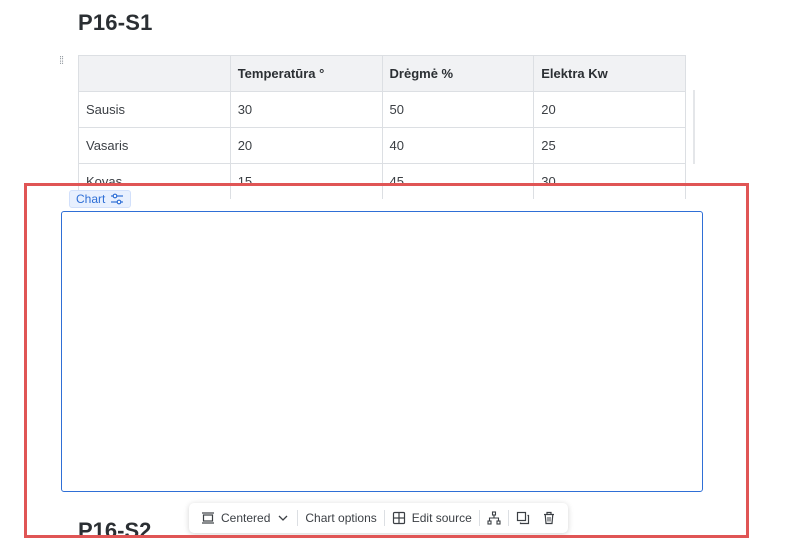  I want to click on chart-options-button: Chart options, so click(340, 518).